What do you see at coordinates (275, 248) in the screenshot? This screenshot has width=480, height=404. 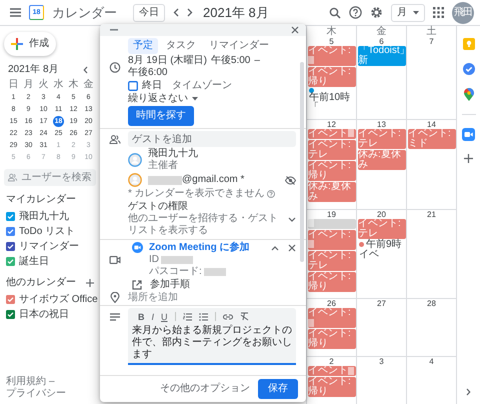 I see `collapse-icon` at bounding box center [275, 248].